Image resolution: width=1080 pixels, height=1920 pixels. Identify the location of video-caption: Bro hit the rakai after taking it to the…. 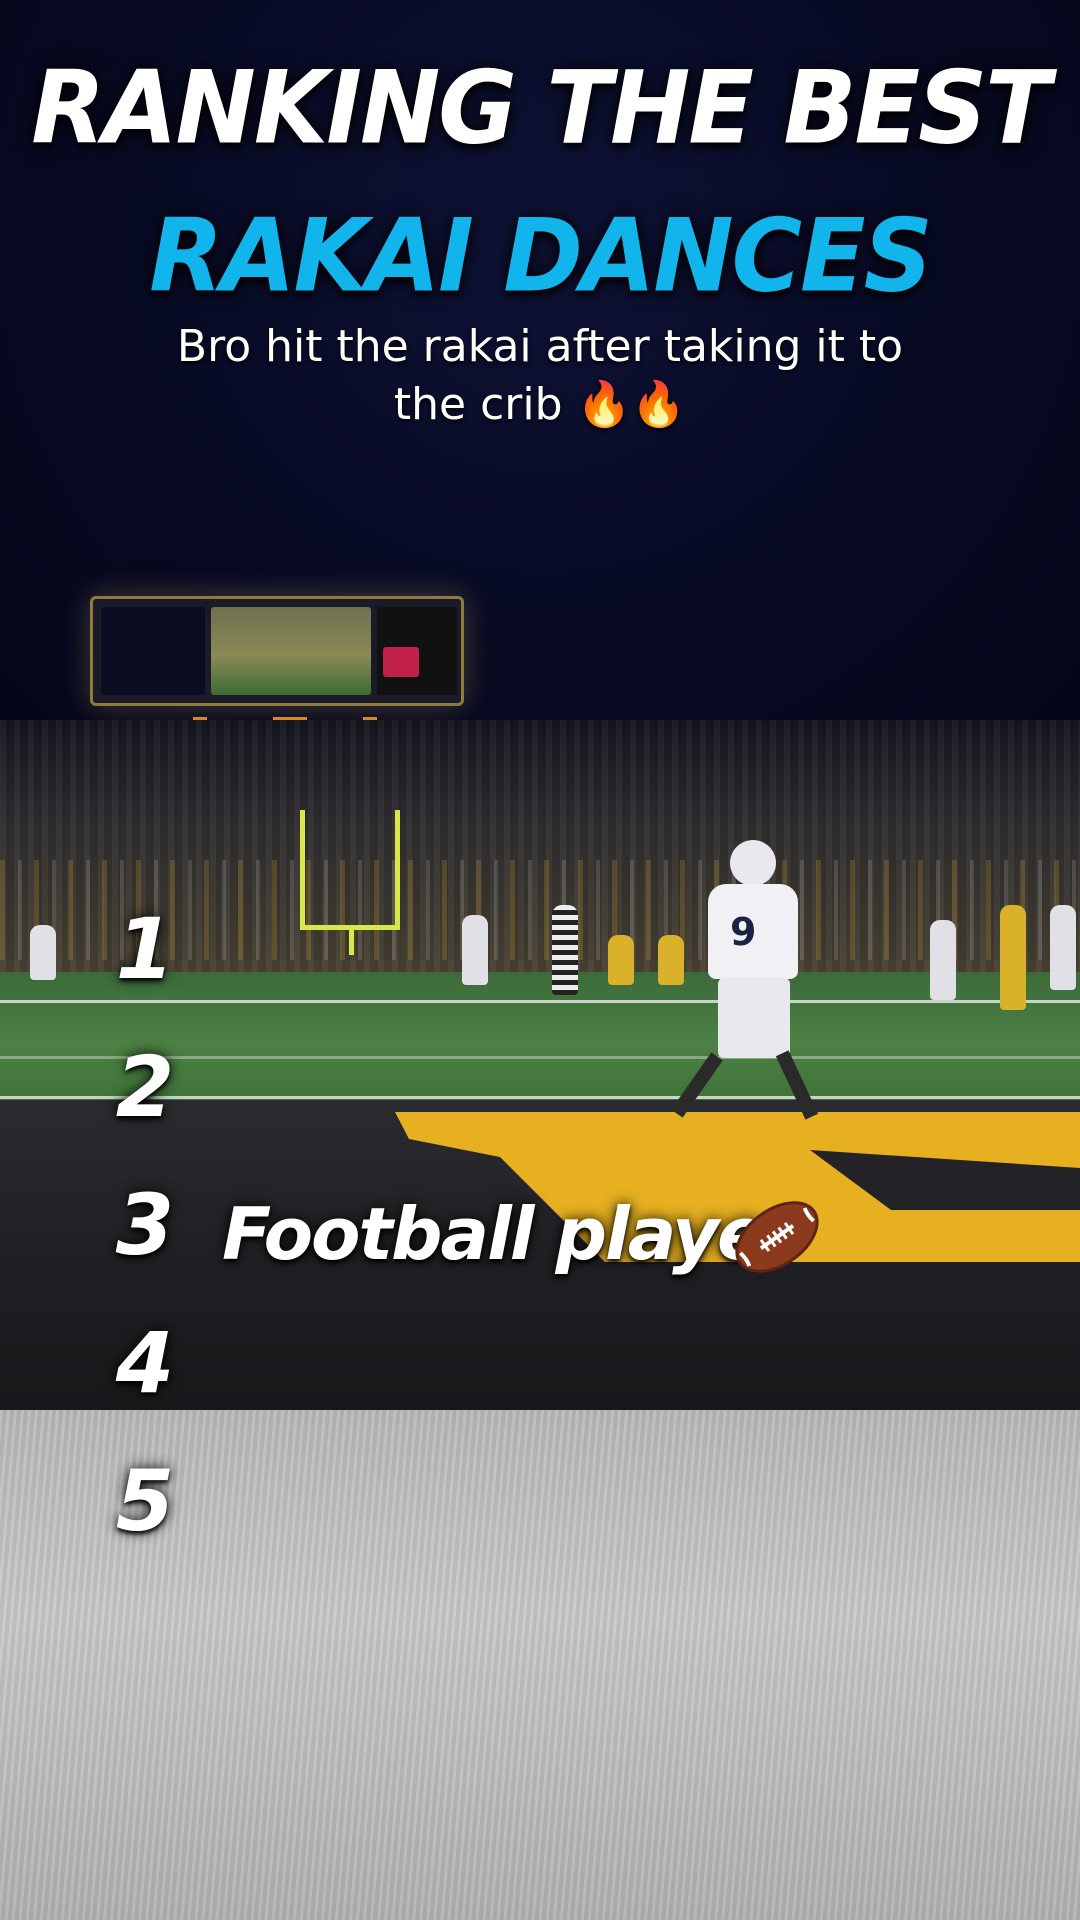
(540, 376).